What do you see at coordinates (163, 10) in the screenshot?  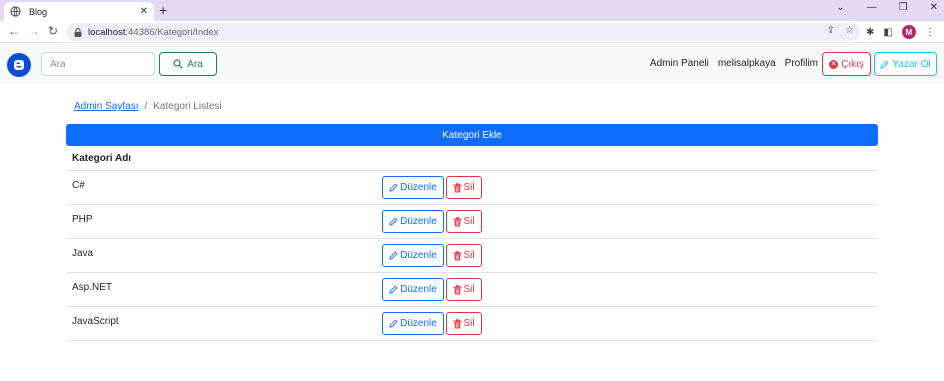 I see `new-tab-icon: +` at bounding box center [163, 10].